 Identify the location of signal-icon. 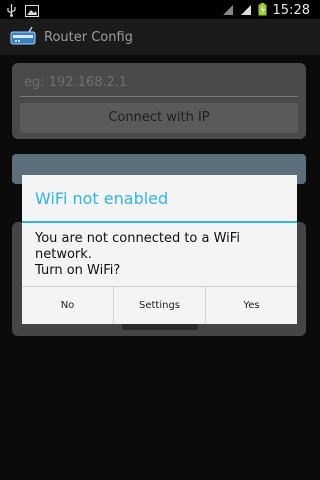
(246, 10).